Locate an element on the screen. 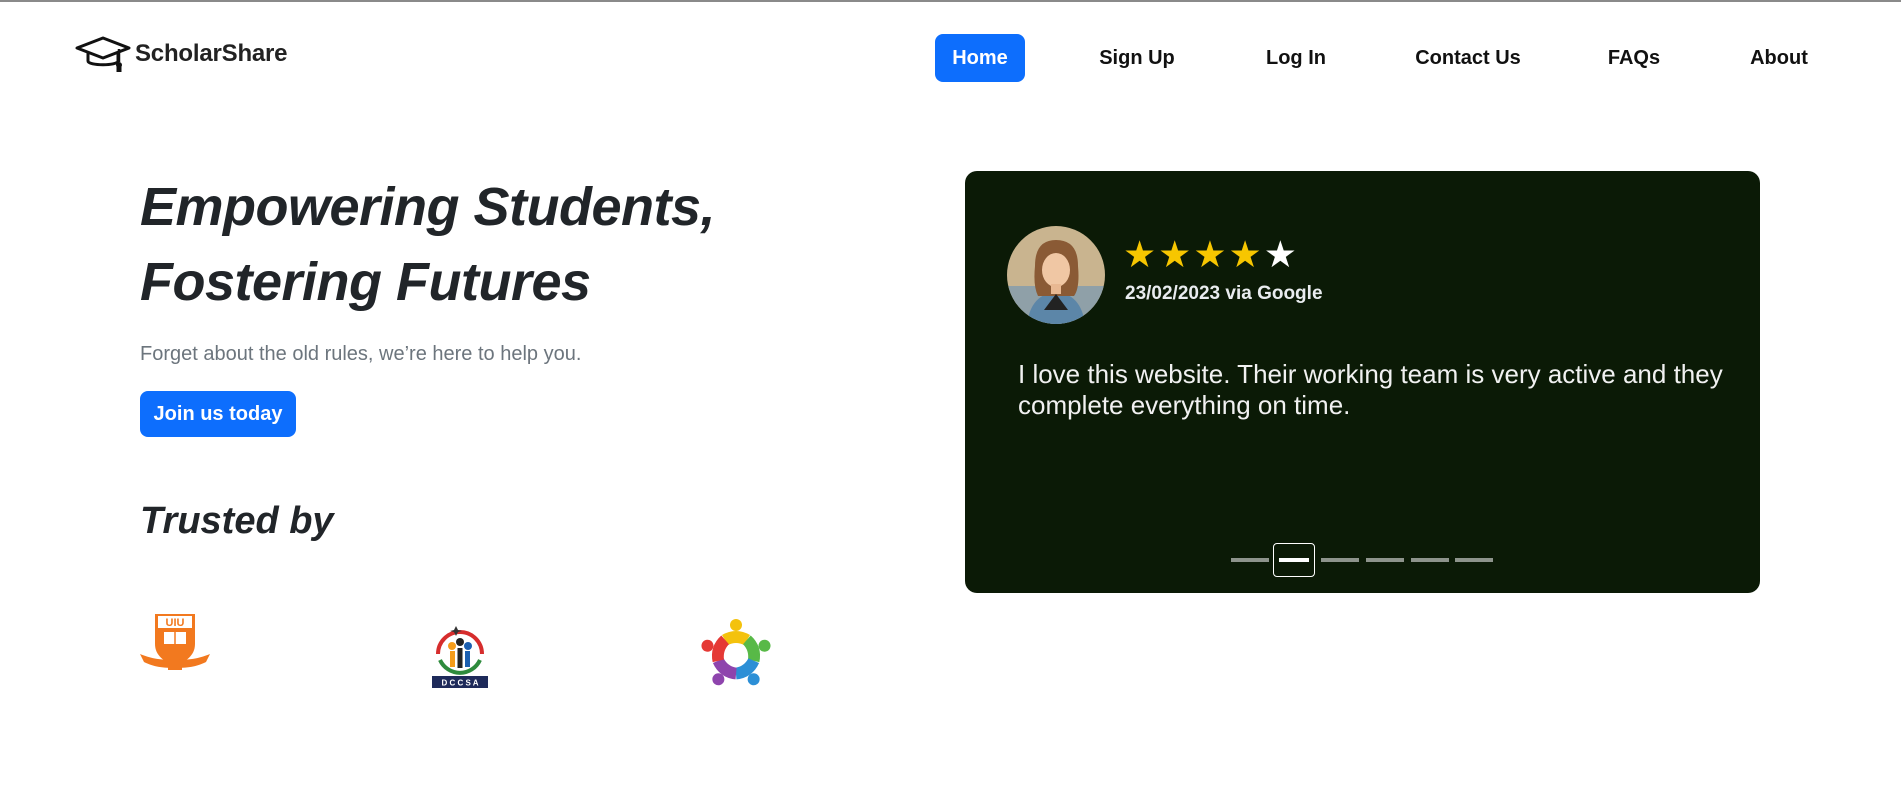 The image size is (1901, 792). nav-home: Home is located at coordinates (980, 58).